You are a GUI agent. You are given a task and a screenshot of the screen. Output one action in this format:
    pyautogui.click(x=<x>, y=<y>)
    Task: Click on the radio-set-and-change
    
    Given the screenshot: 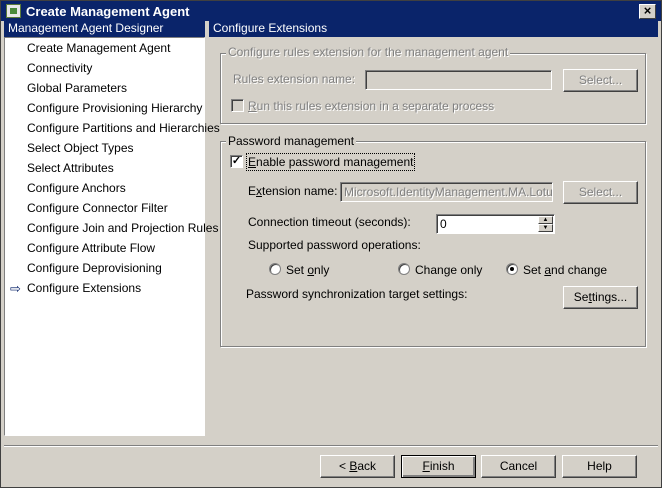 What is the action you would take?
    pyautogui.click(x=512, y=269)
    